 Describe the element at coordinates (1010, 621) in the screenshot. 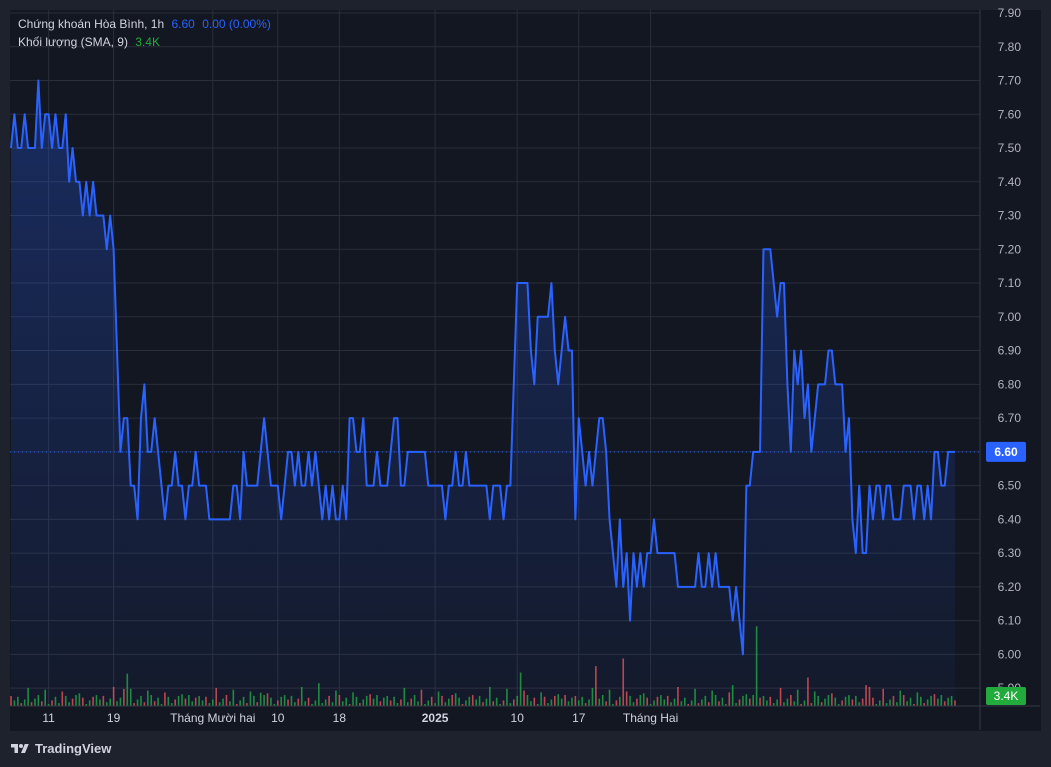

I see `y-tick-label: 6.10` at that location.